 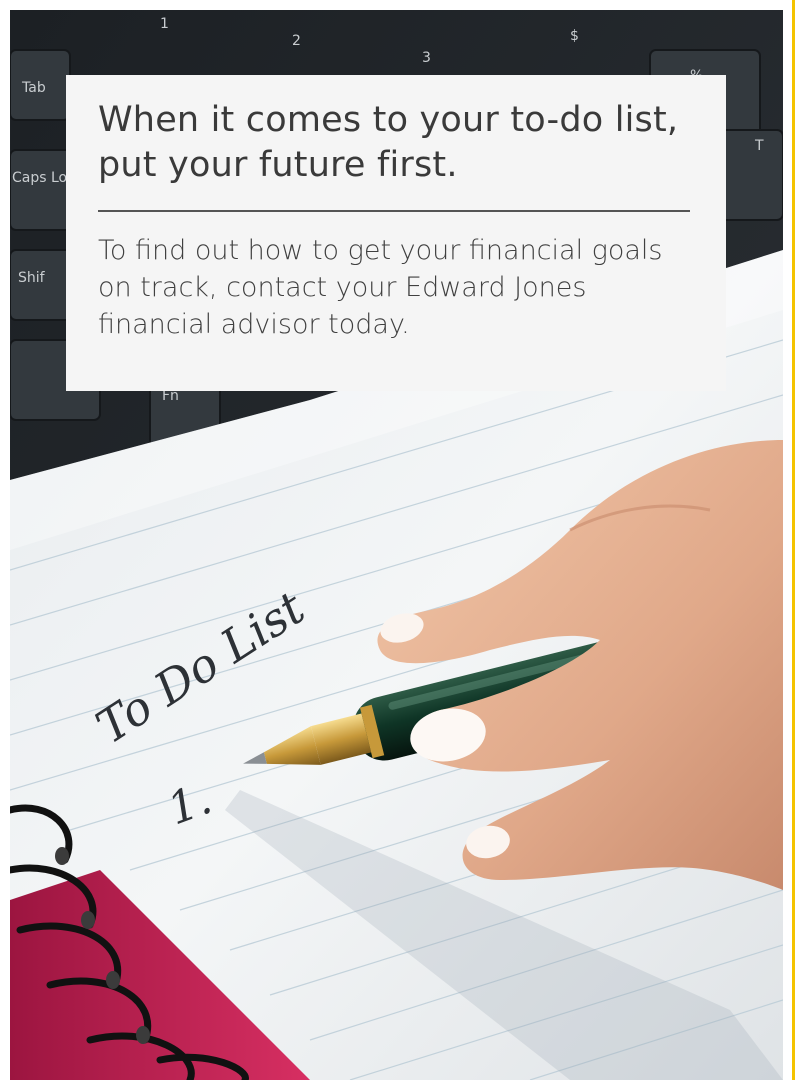 What do you see at coordinates (759, 146) in the screenshot?
I see `svg-text: T` at bounding box center [759, 146].